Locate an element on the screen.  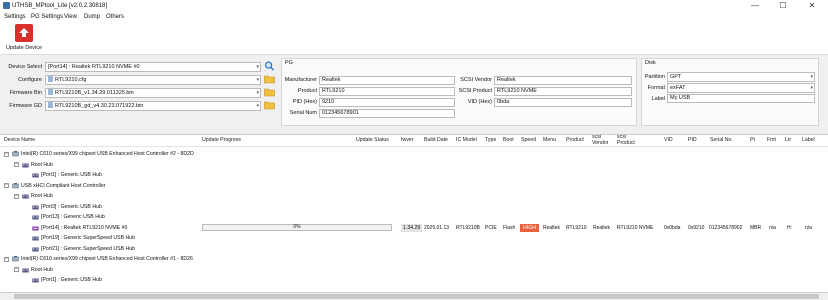
cell-boot: Flash is located at coordinates (509, 227).